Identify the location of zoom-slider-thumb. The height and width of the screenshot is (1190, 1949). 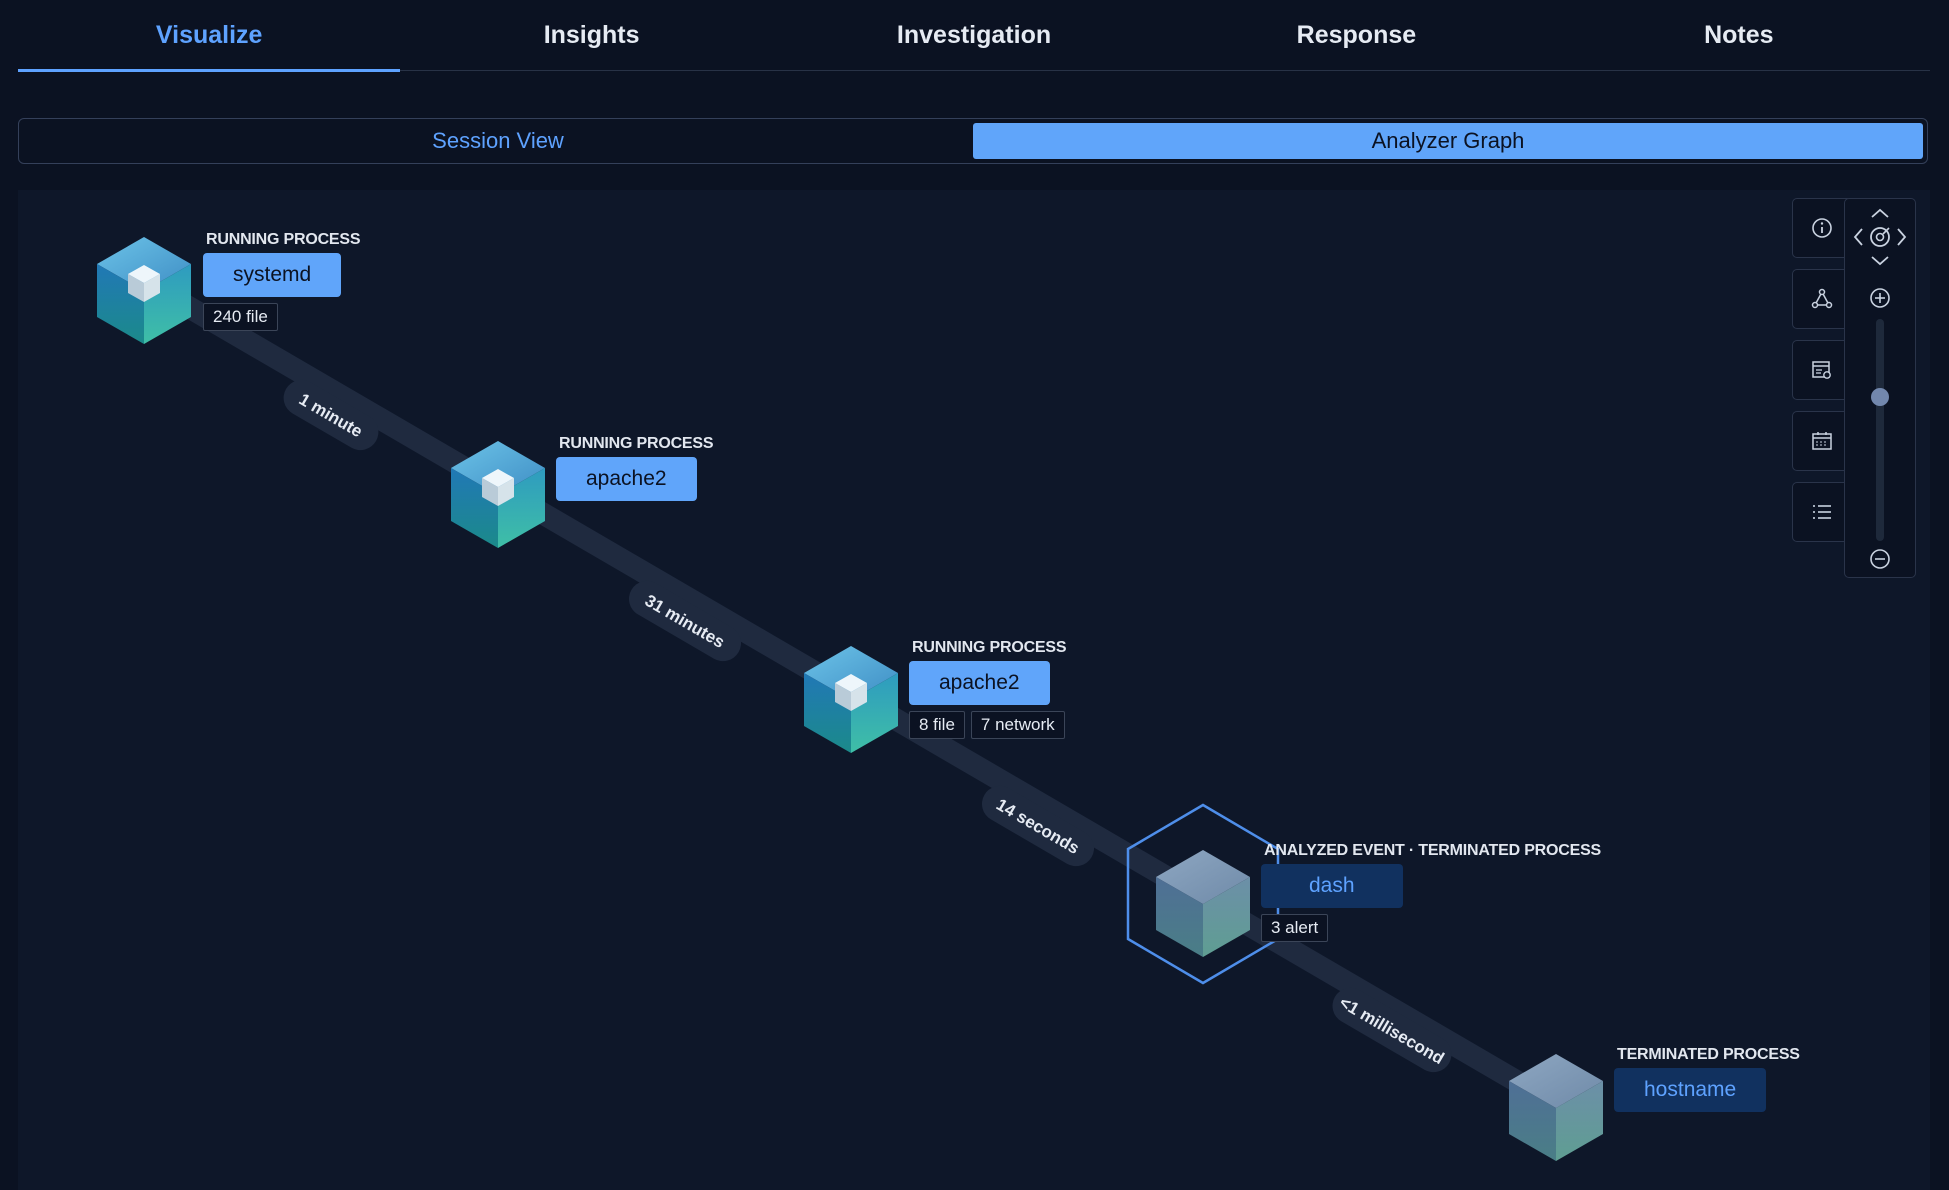
(1880, 397).